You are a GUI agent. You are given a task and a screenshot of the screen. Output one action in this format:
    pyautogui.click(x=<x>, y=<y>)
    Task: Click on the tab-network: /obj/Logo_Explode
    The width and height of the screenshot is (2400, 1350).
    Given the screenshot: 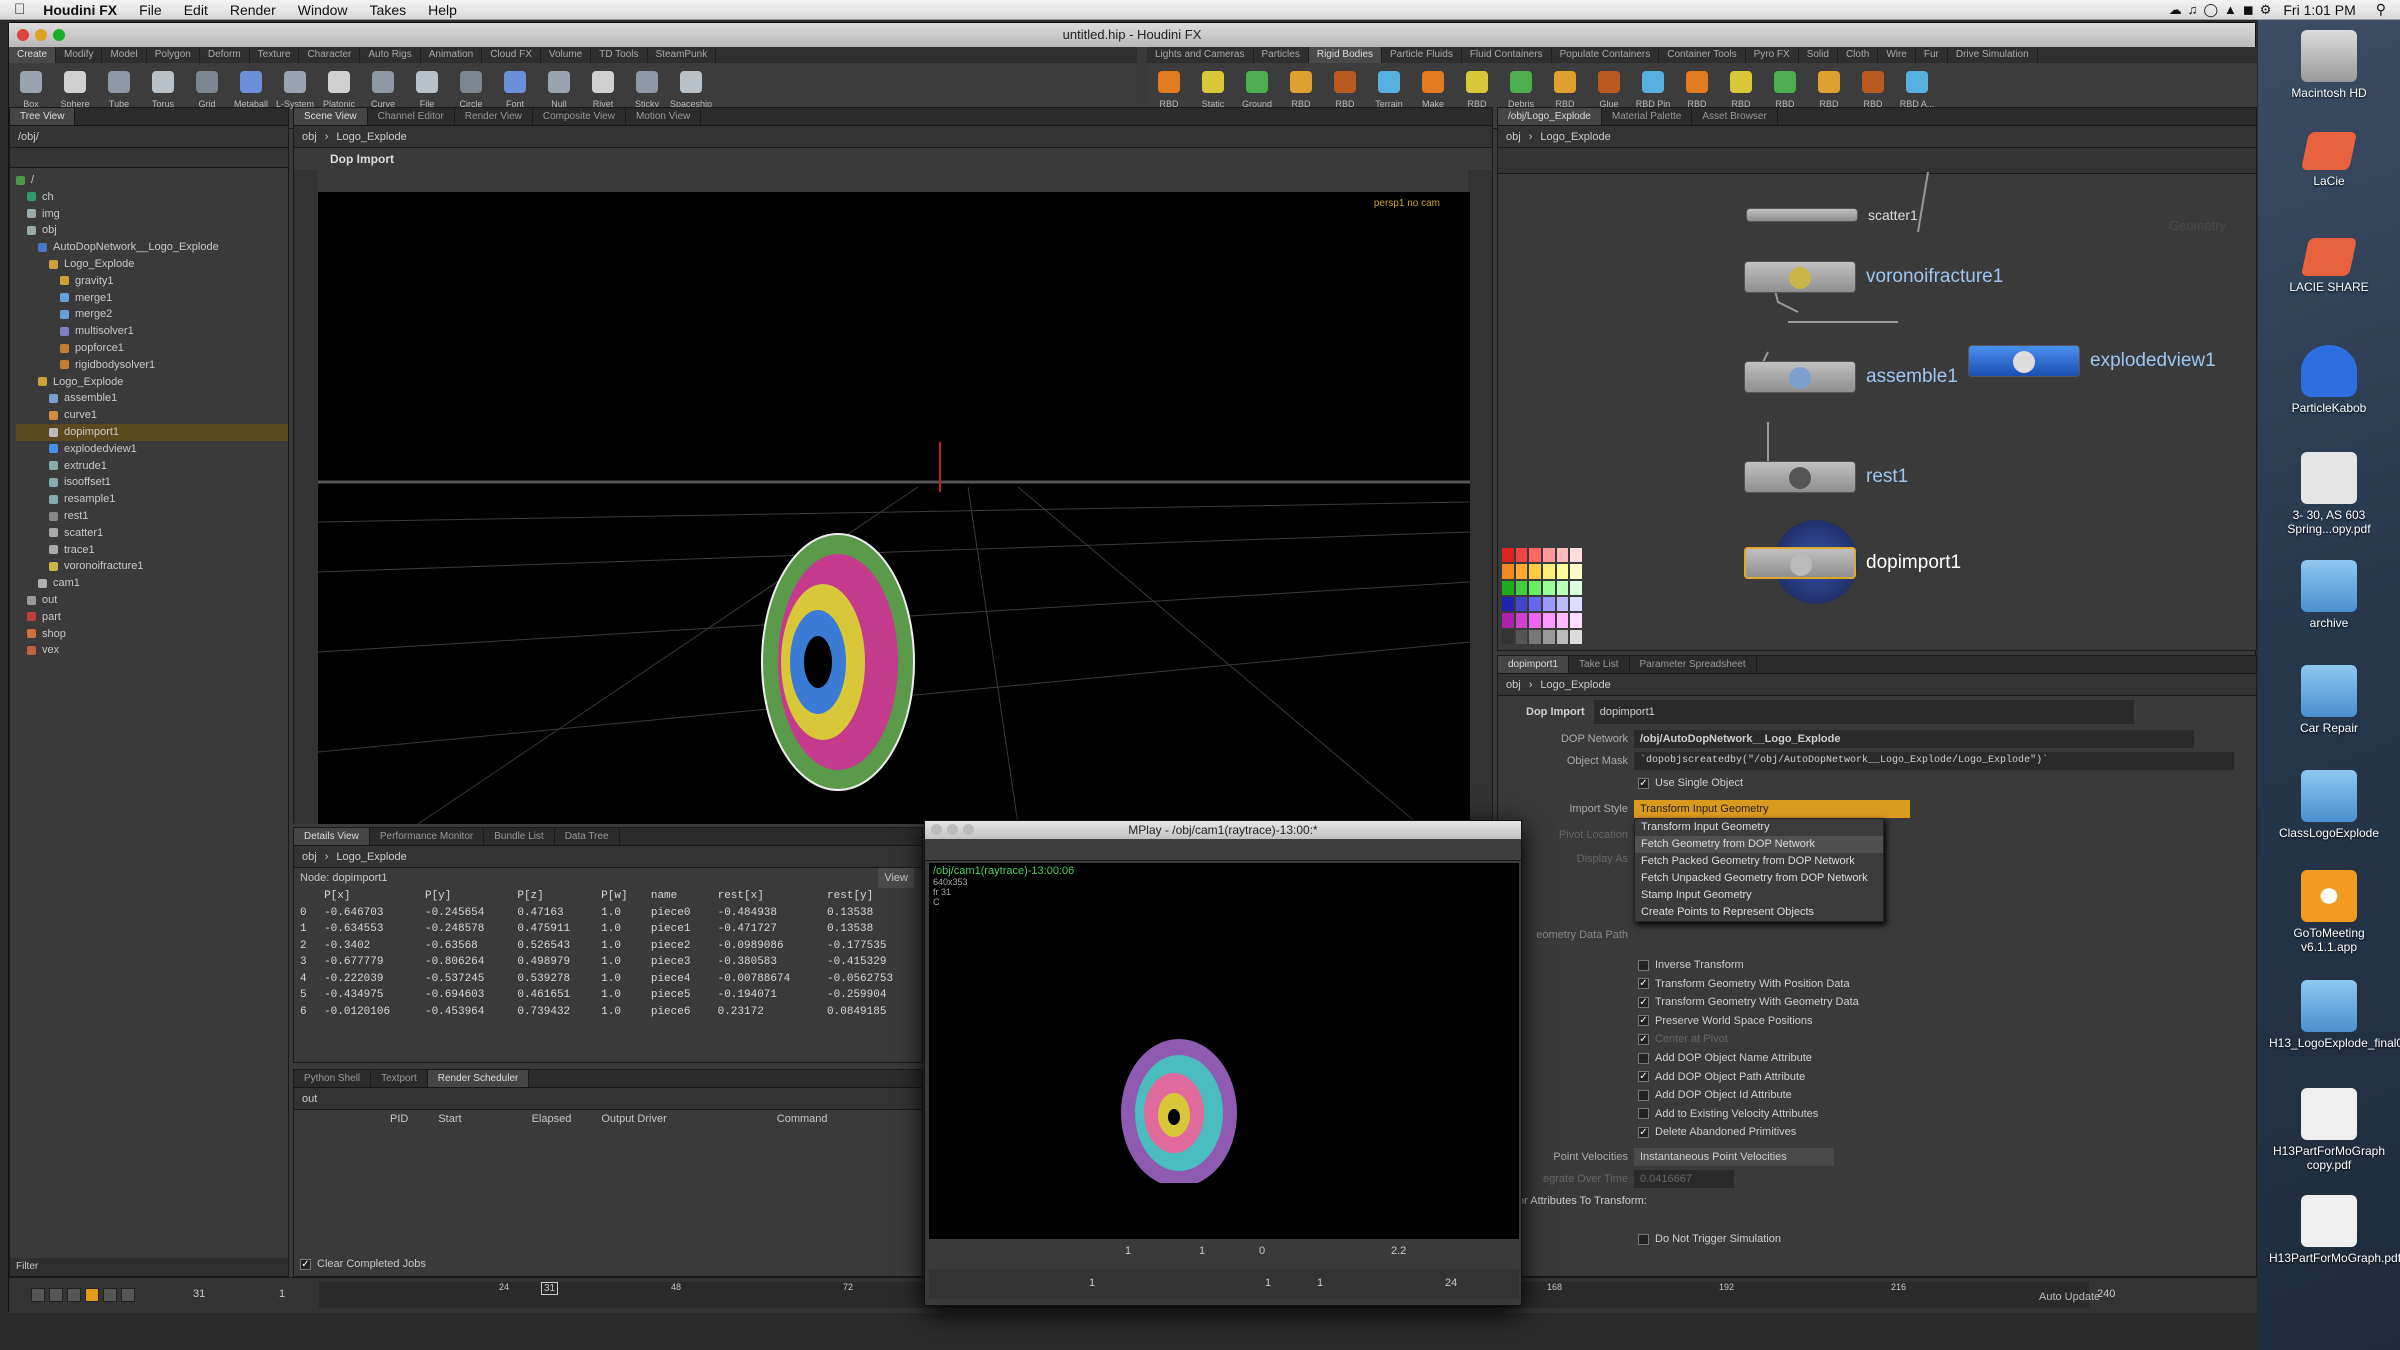 What is the action you would take?
    pyautogui.click(x=1550, y=116)
    